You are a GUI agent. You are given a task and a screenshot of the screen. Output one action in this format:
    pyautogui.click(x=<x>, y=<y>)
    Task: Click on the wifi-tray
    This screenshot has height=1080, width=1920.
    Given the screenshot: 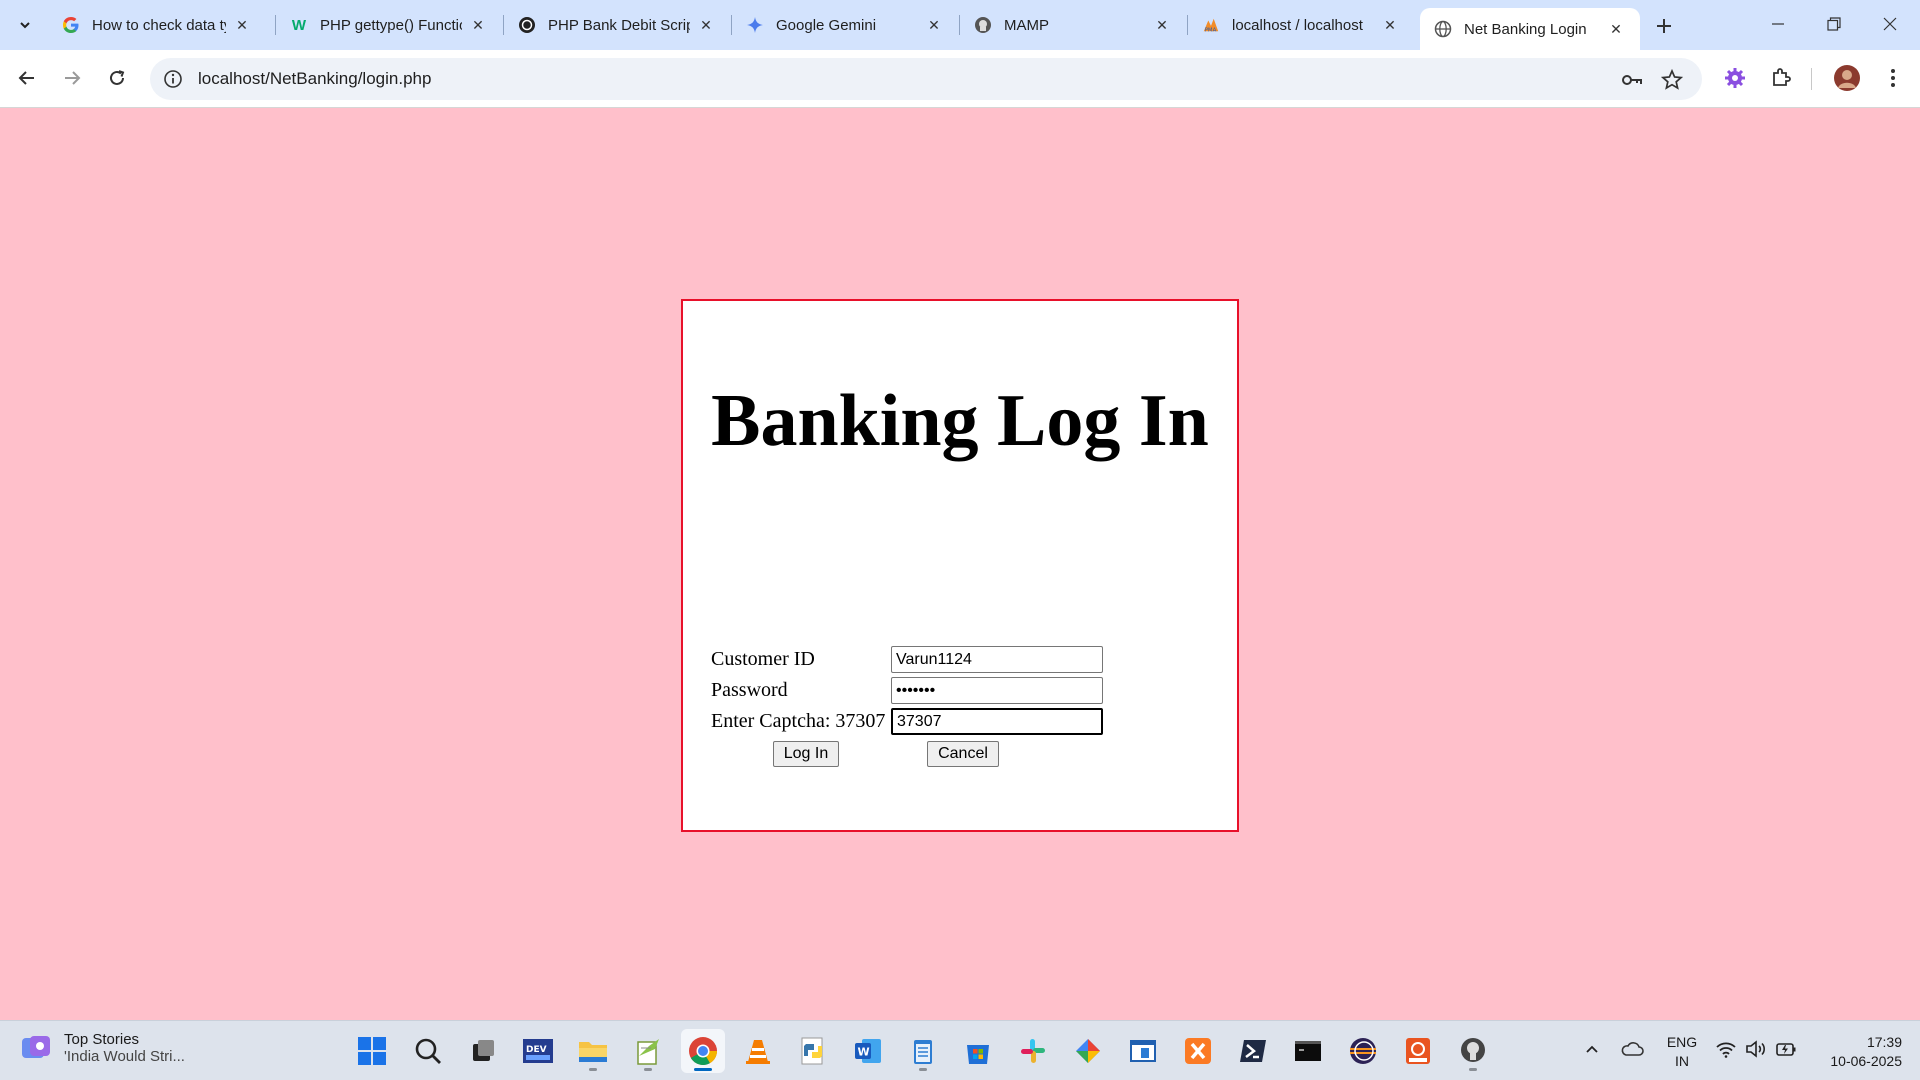 What is the action you would take?
    pyautogui.click(x=1726, y=1049)
    